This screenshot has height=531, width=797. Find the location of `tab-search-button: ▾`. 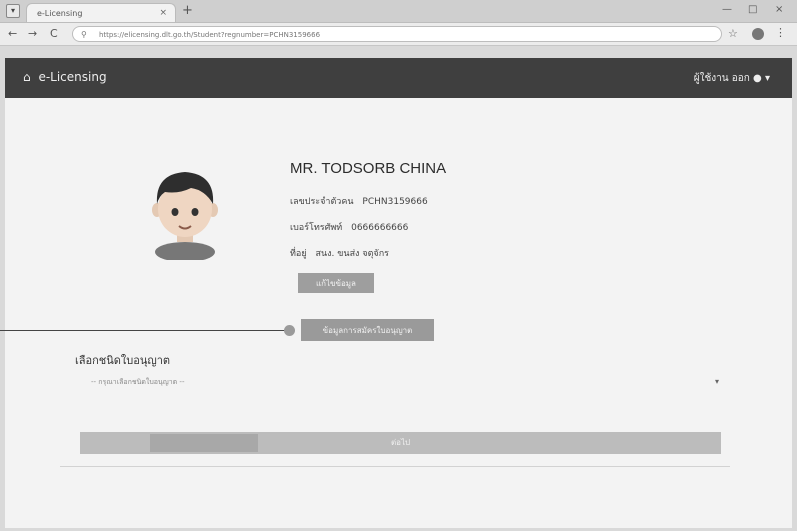

tab-search-button: ▾ is located at coordinates (13, 11).